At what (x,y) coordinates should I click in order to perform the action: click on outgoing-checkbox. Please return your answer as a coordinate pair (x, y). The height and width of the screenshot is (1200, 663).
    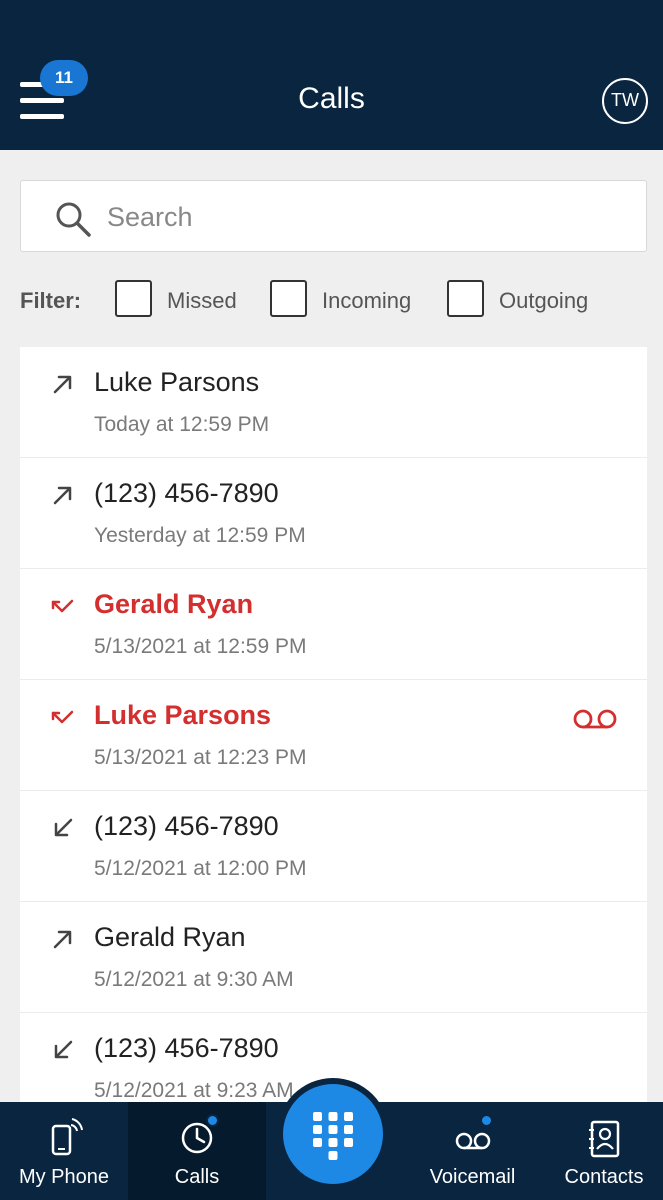
    Looking at the image, I should click on (465, 298).